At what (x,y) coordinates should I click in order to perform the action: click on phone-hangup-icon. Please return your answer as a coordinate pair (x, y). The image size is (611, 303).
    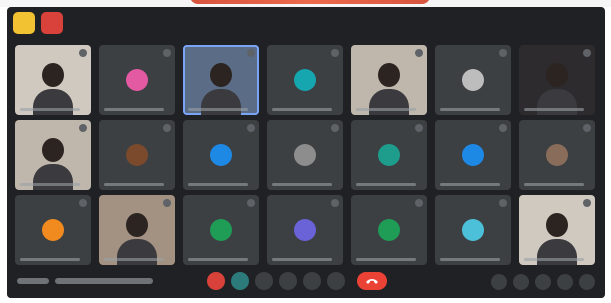
    Looking at the image, I should click on (372, 281).